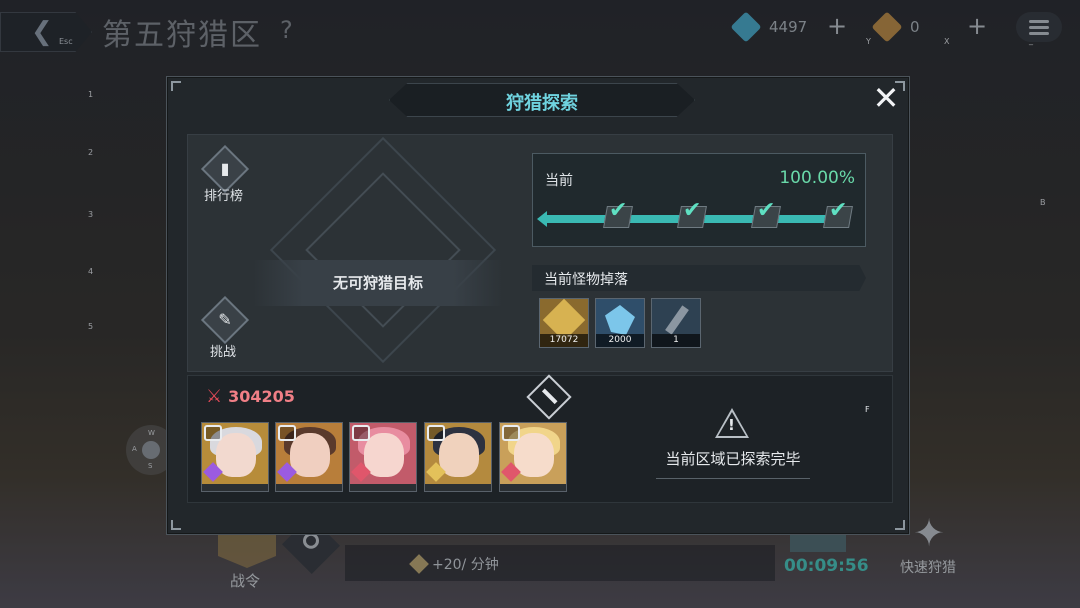 The image size is (1080, 608). Describe the element at coordinates (886, 98) in the screenshot. I see `close-button: ✕` at that location.